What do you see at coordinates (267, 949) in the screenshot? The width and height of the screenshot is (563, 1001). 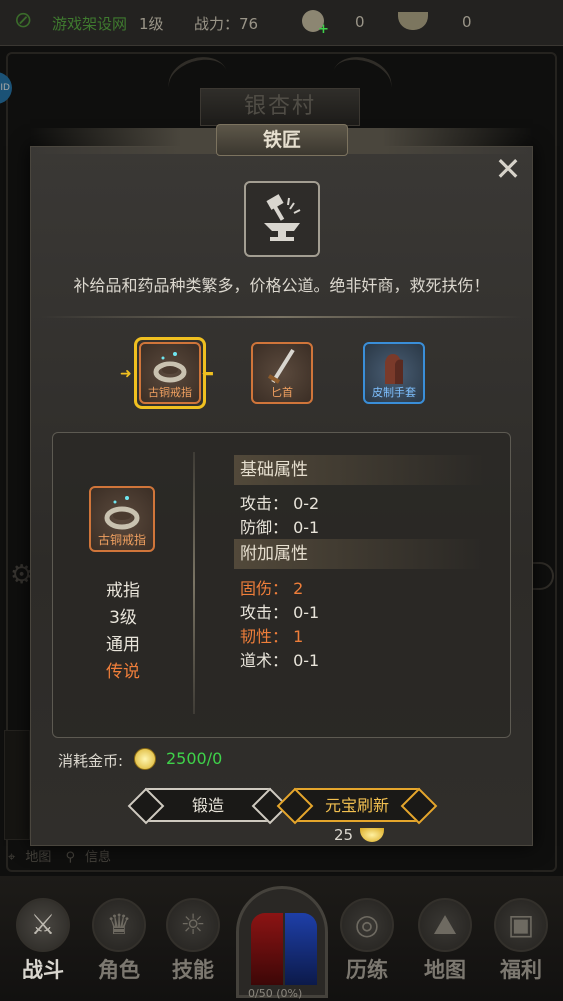 I see `red-portal` at bounding box center [267, 949].